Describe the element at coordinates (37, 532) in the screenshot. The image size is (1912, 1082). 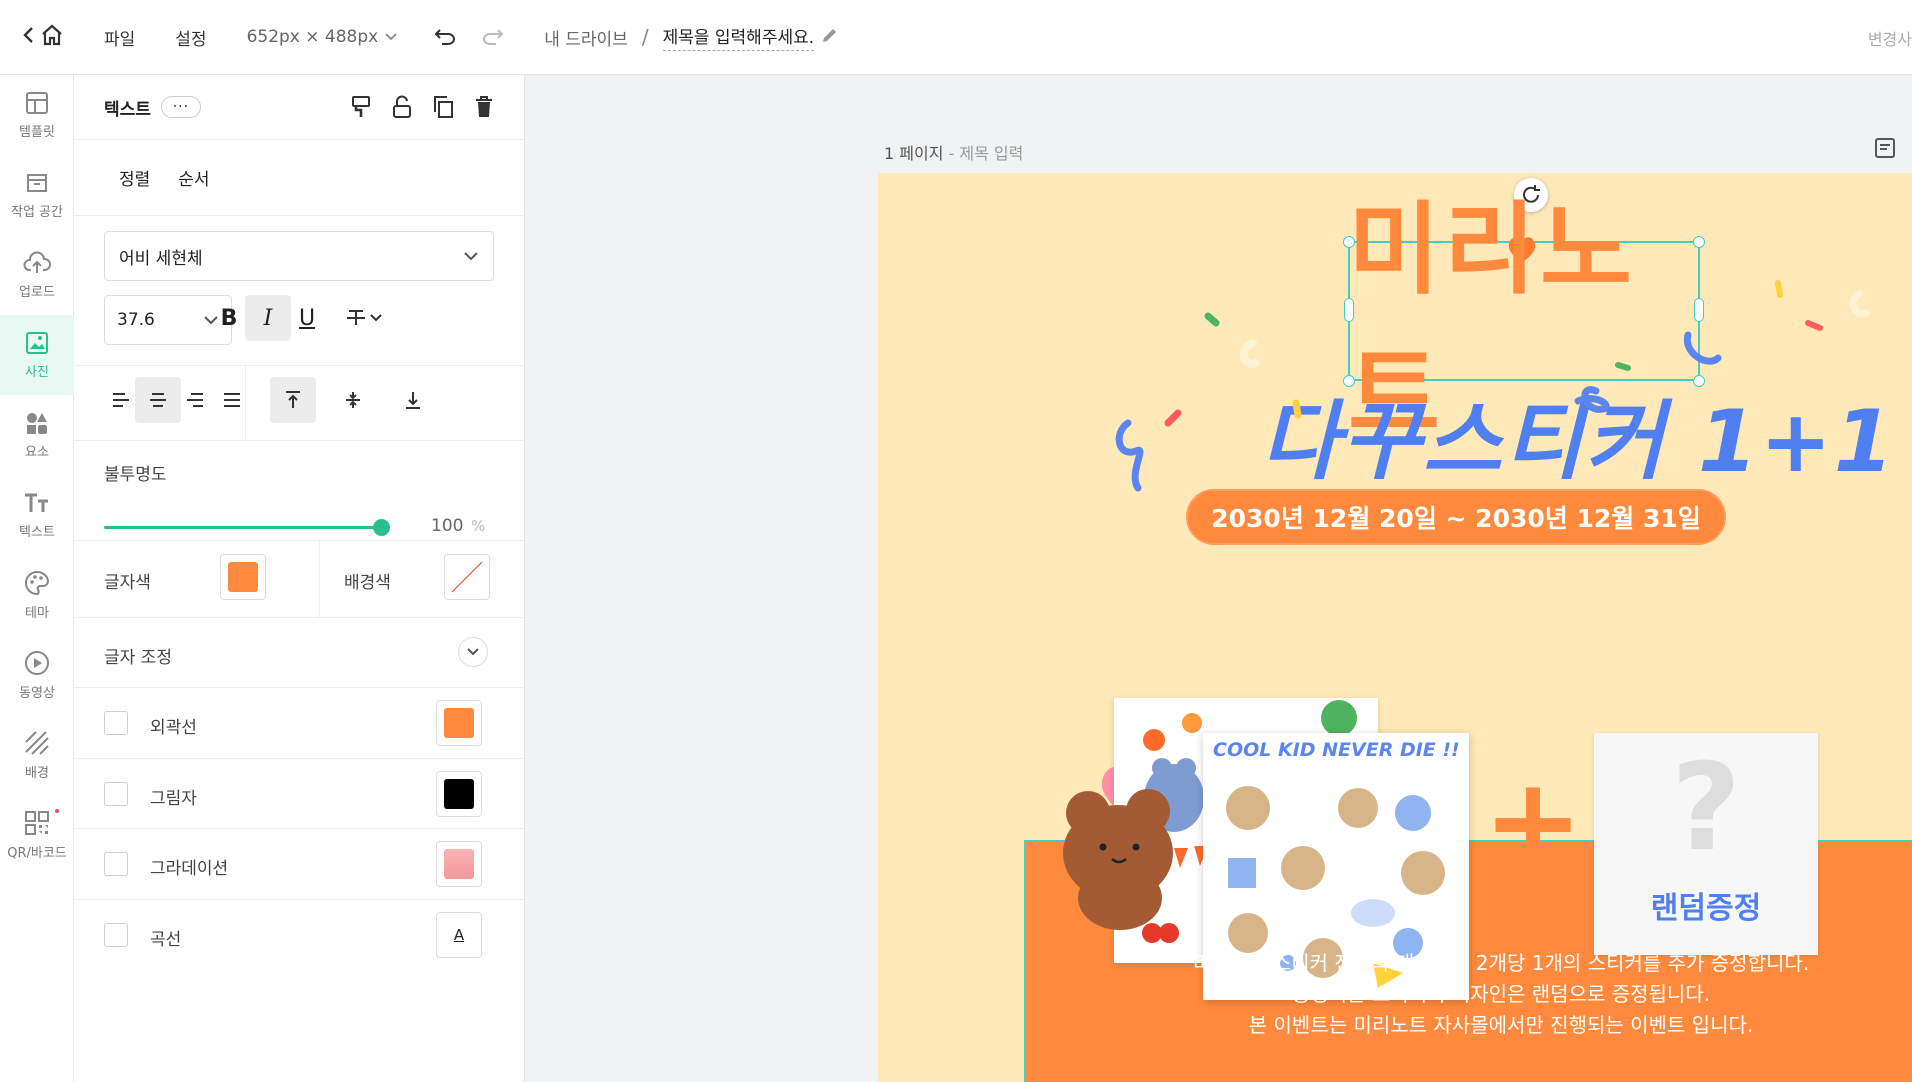
I see `sidebar-item-label: 텍스트` at that location.